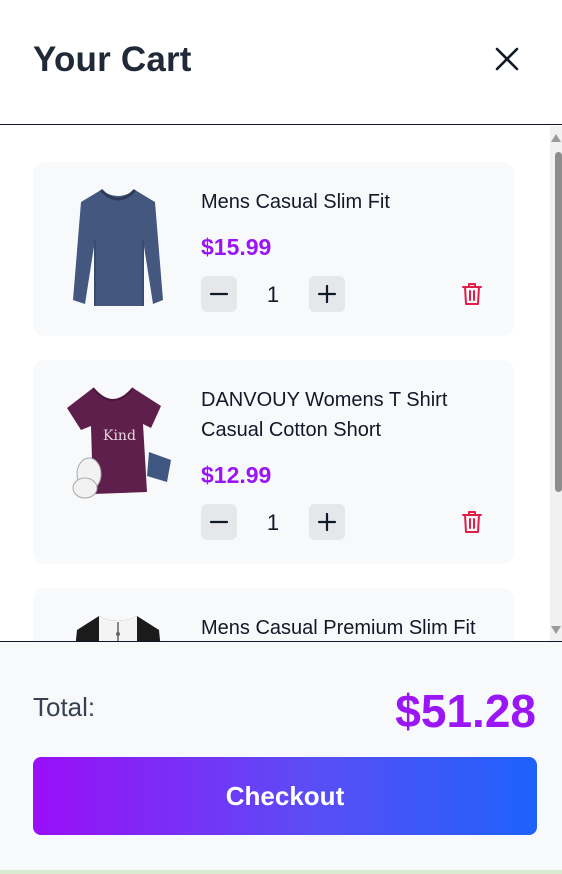  Describe the element at coordinates (273, 614) in the screenshot. I see `cart-item: Mens Casual Premium Slim Fit` at that location.